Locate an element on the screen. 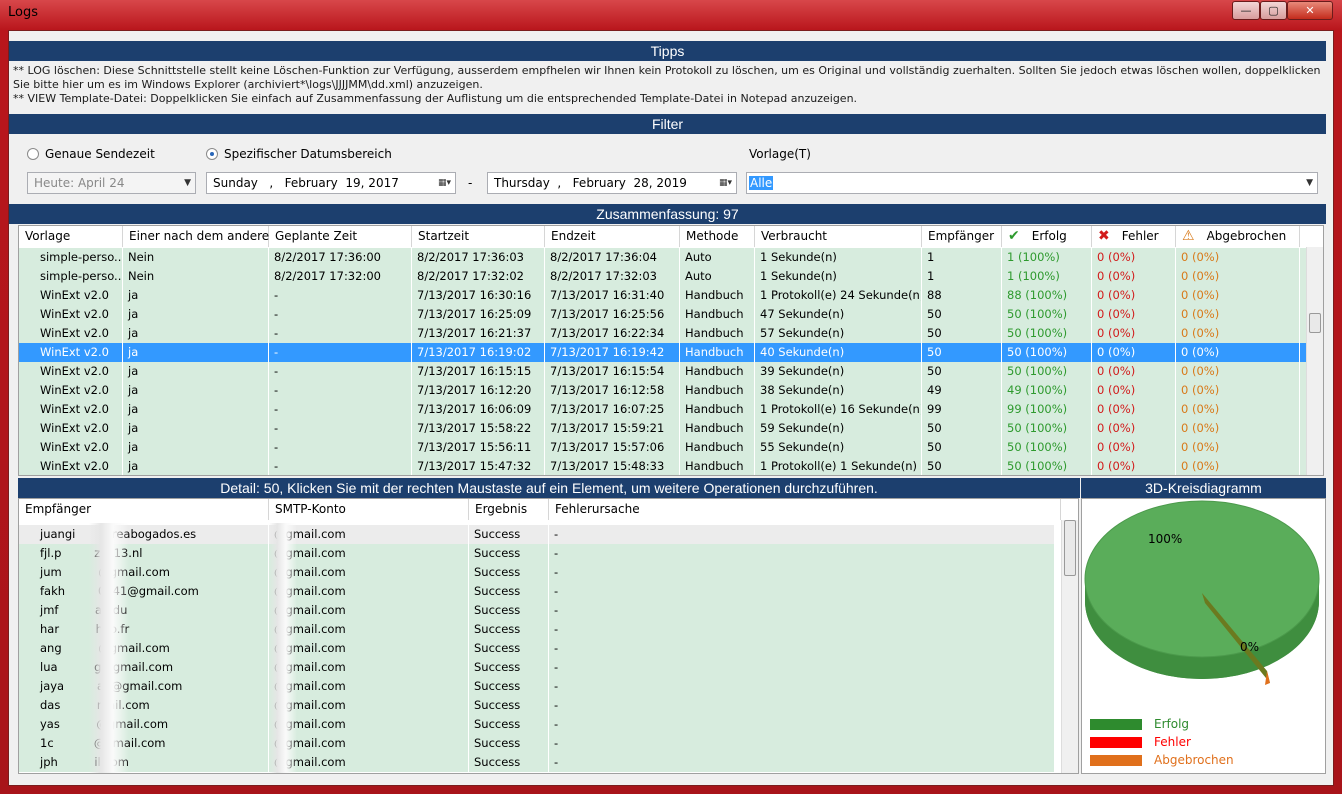 Image resolution: width=1342 pixels, height=794 pixels. list-item: jaya ak@gmail.com @gmail.com Success - is located at coordinates (540, 686).